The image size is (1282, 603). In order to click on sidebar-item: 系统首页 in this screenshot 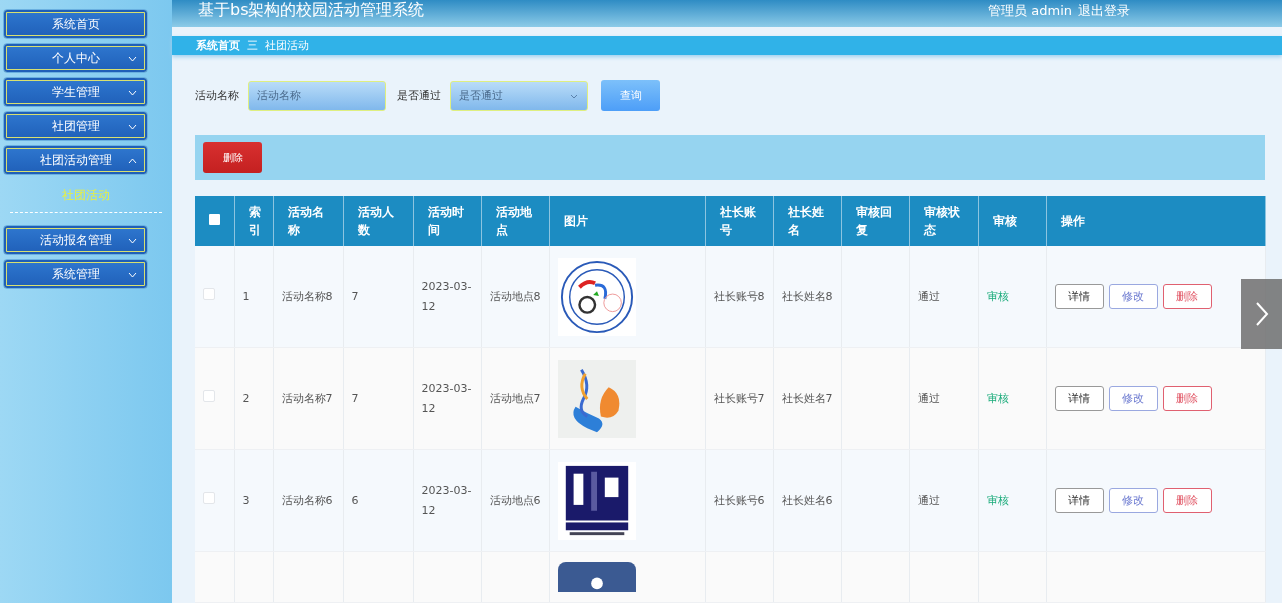, I will do `click(75, 24)`.